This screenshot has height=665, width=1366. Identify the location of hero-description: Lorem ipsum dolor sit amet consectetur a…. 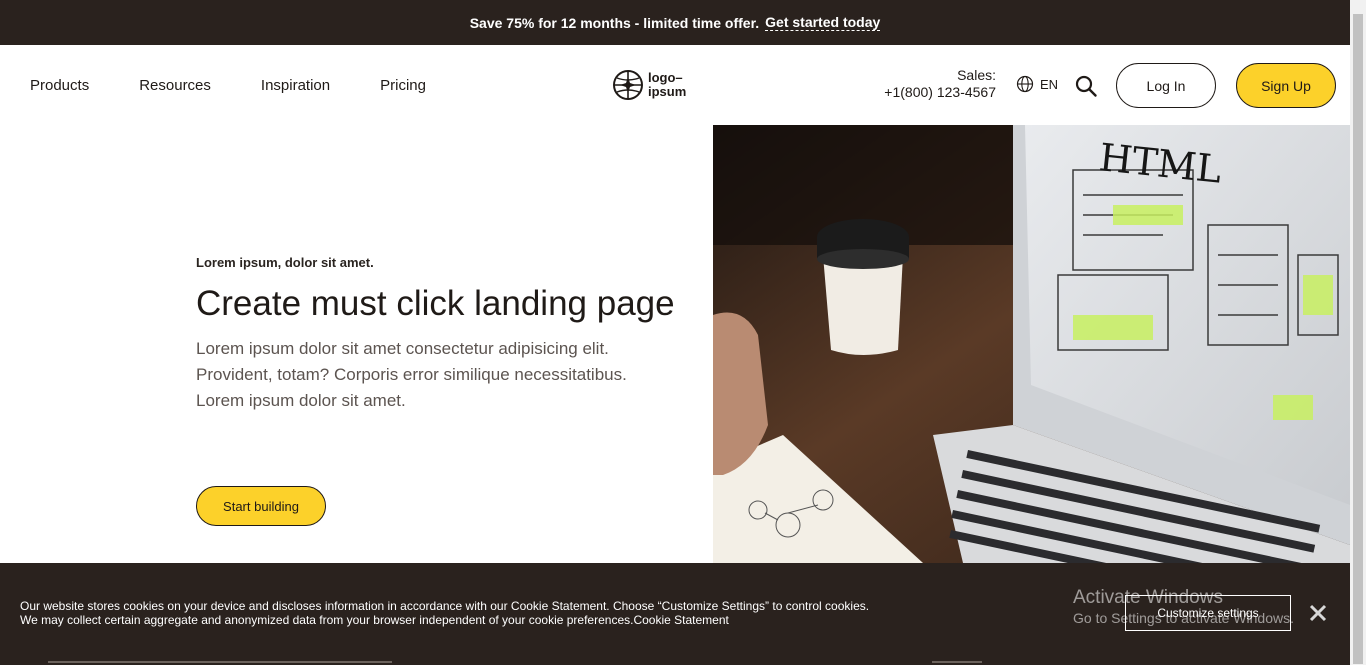
(411, 374).